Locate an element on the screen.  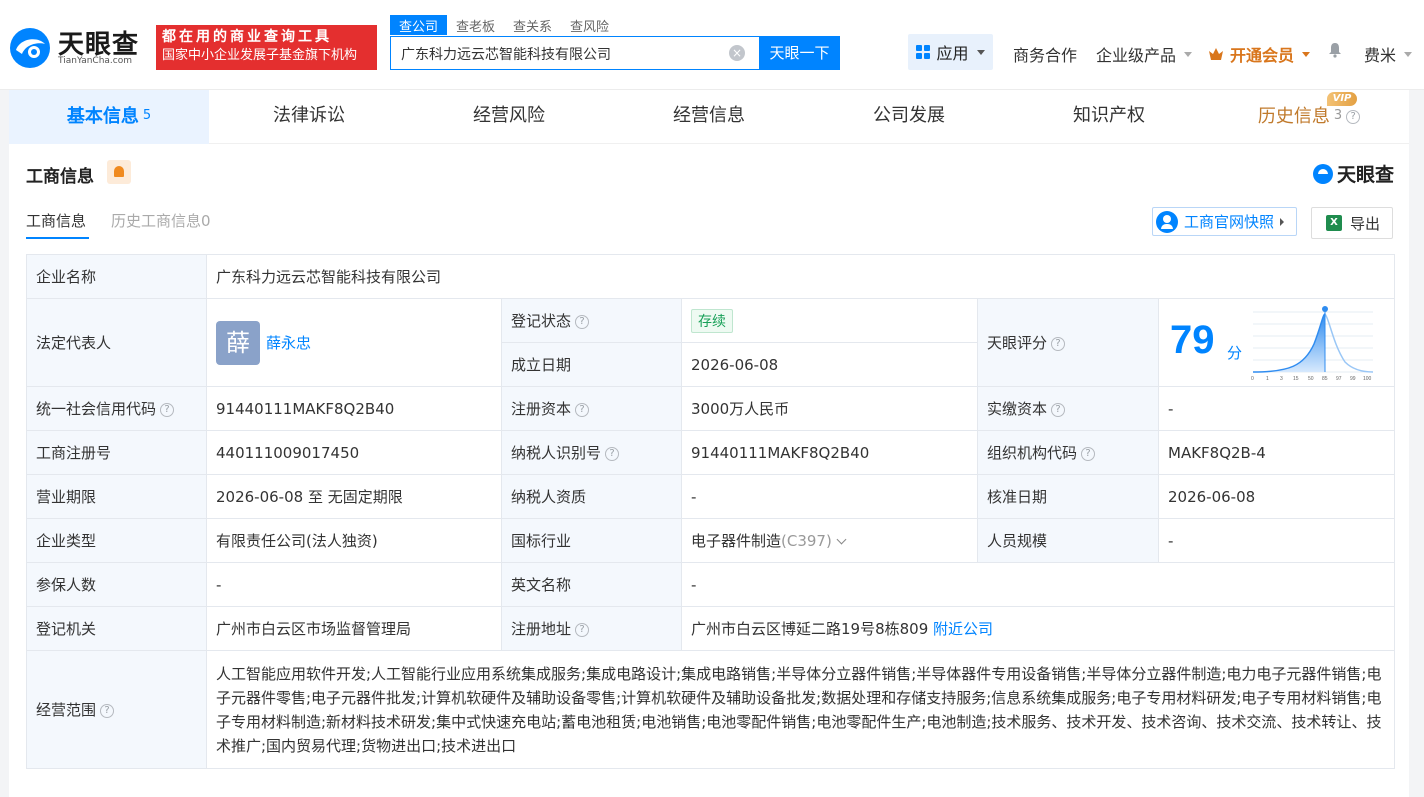
clear-icon: × is located at coordinates (737, 53).